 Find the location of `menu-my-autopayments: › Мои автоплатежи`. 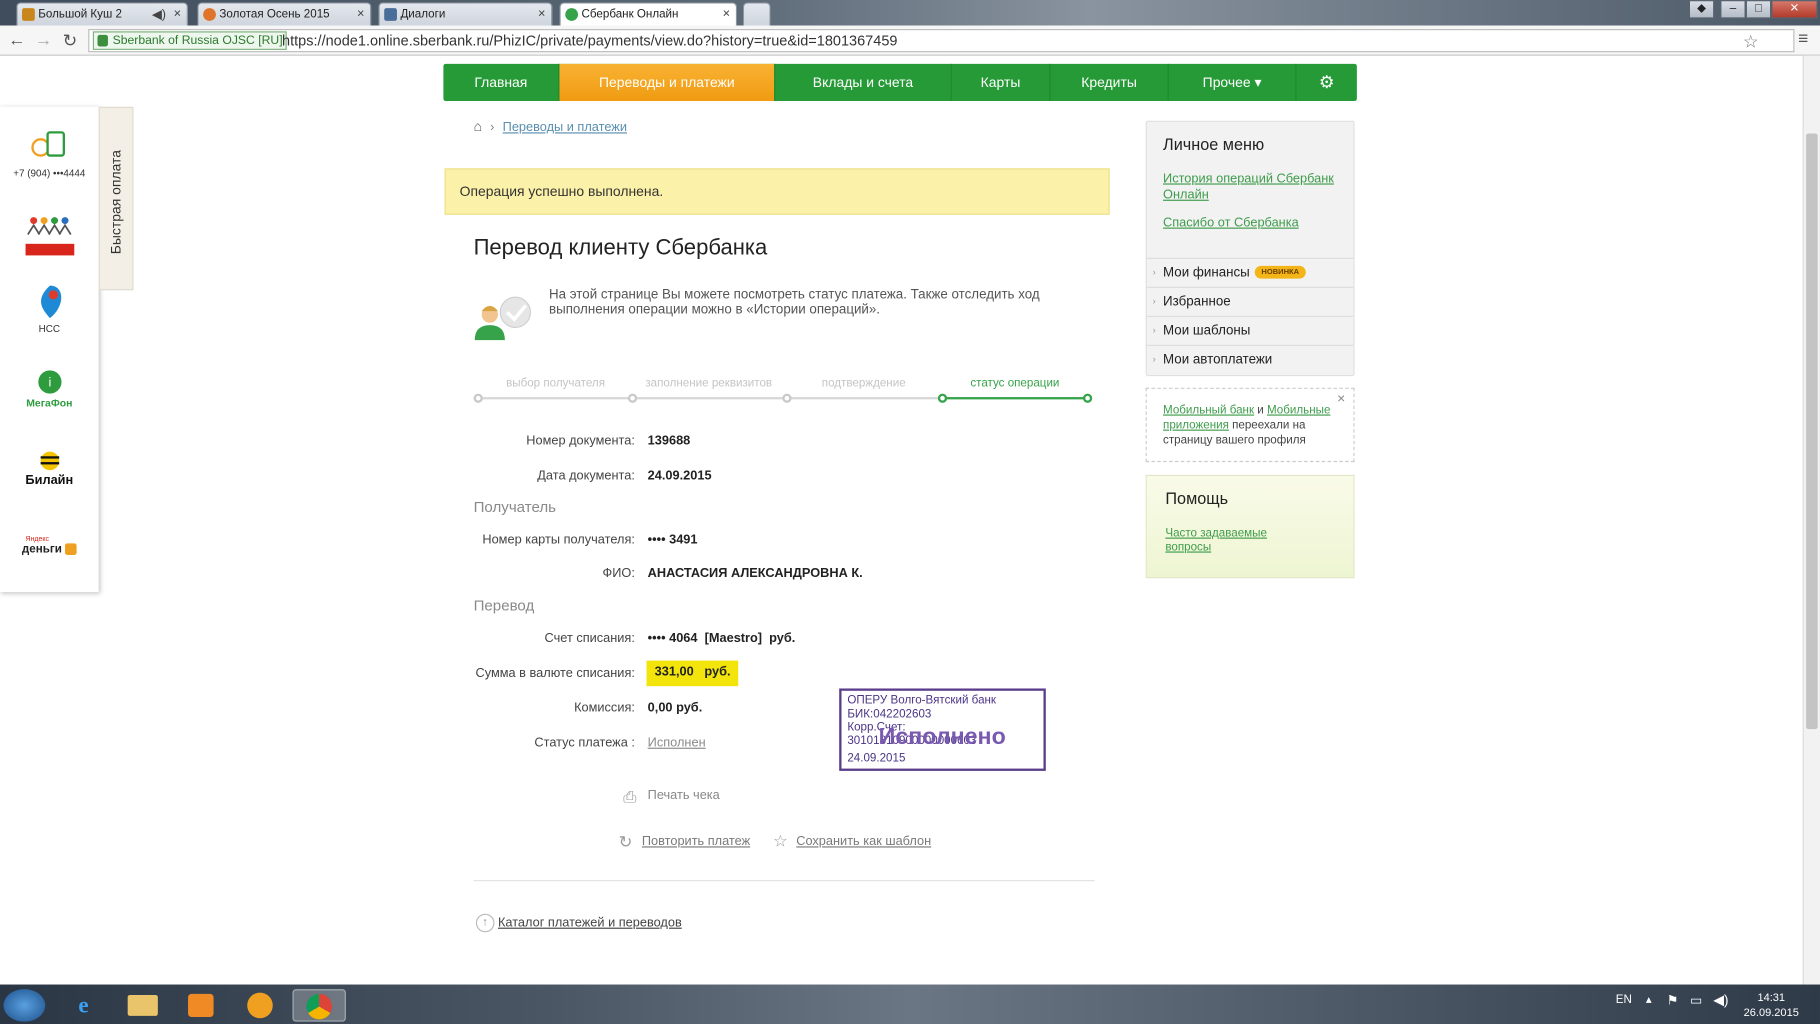

menu-my-autopayments: › Мои автоплатежи is located at coordinates (1250, 359).